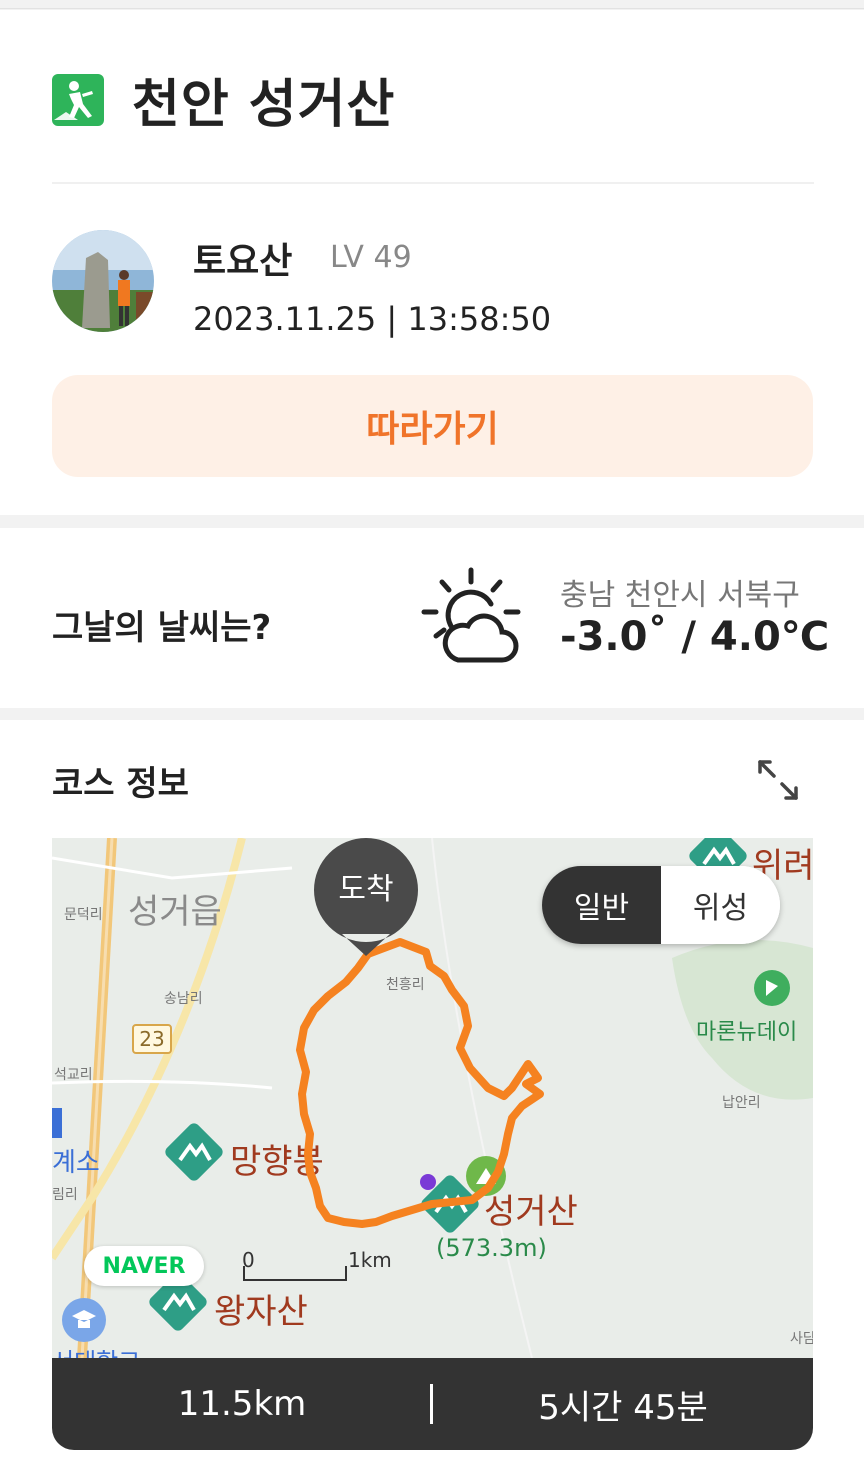  What do you see at coordinates (623, 1407) in the screenshot?
I see `course-duration: 5시간 45분` at bounding box center [623, 1407].